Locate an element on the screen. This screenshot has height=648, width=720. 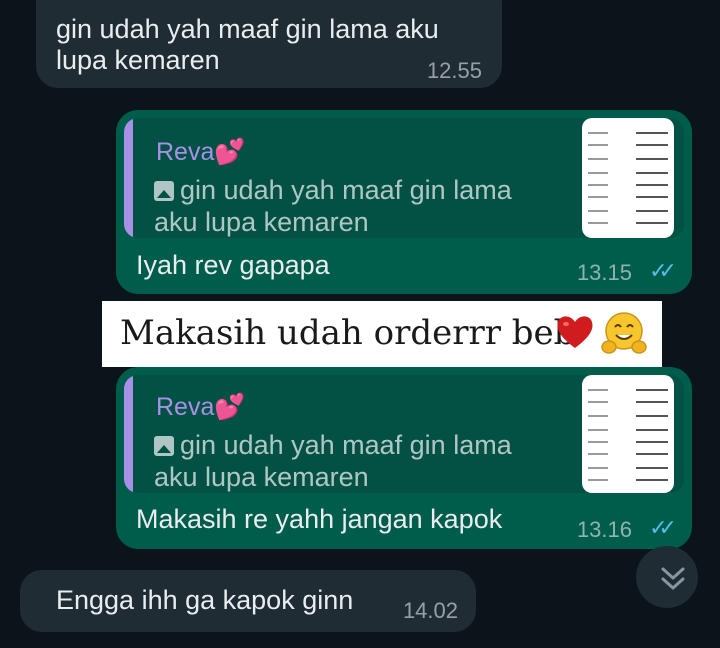
message-text-line-2: lupa kemaren is located at coordinates (138, 60).